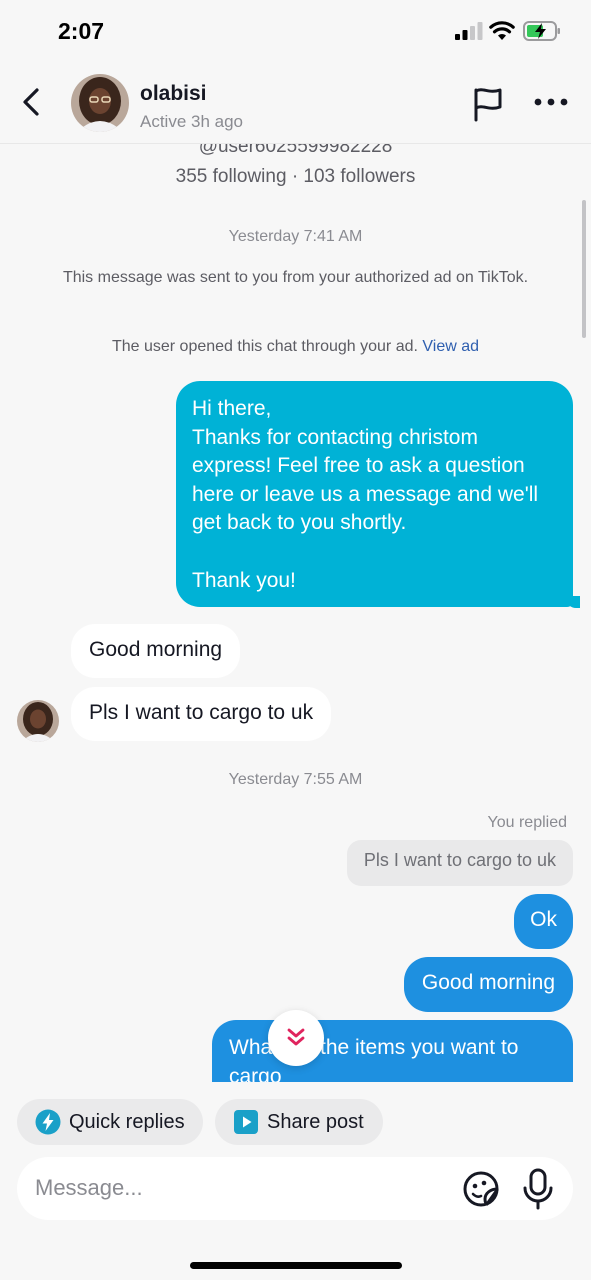 Image resolution: width=591 pixels, height=1280 pixels. Describe the element at coordinates (173, 94) in the screenshot. I see `contact-name: olabisi` at that location.